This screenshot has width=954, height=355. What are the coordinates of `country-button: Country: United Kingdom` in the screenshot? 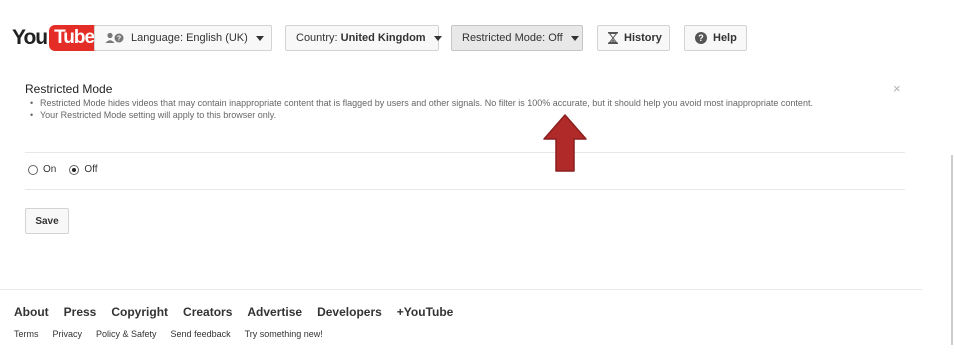 It's located at (363, 38).